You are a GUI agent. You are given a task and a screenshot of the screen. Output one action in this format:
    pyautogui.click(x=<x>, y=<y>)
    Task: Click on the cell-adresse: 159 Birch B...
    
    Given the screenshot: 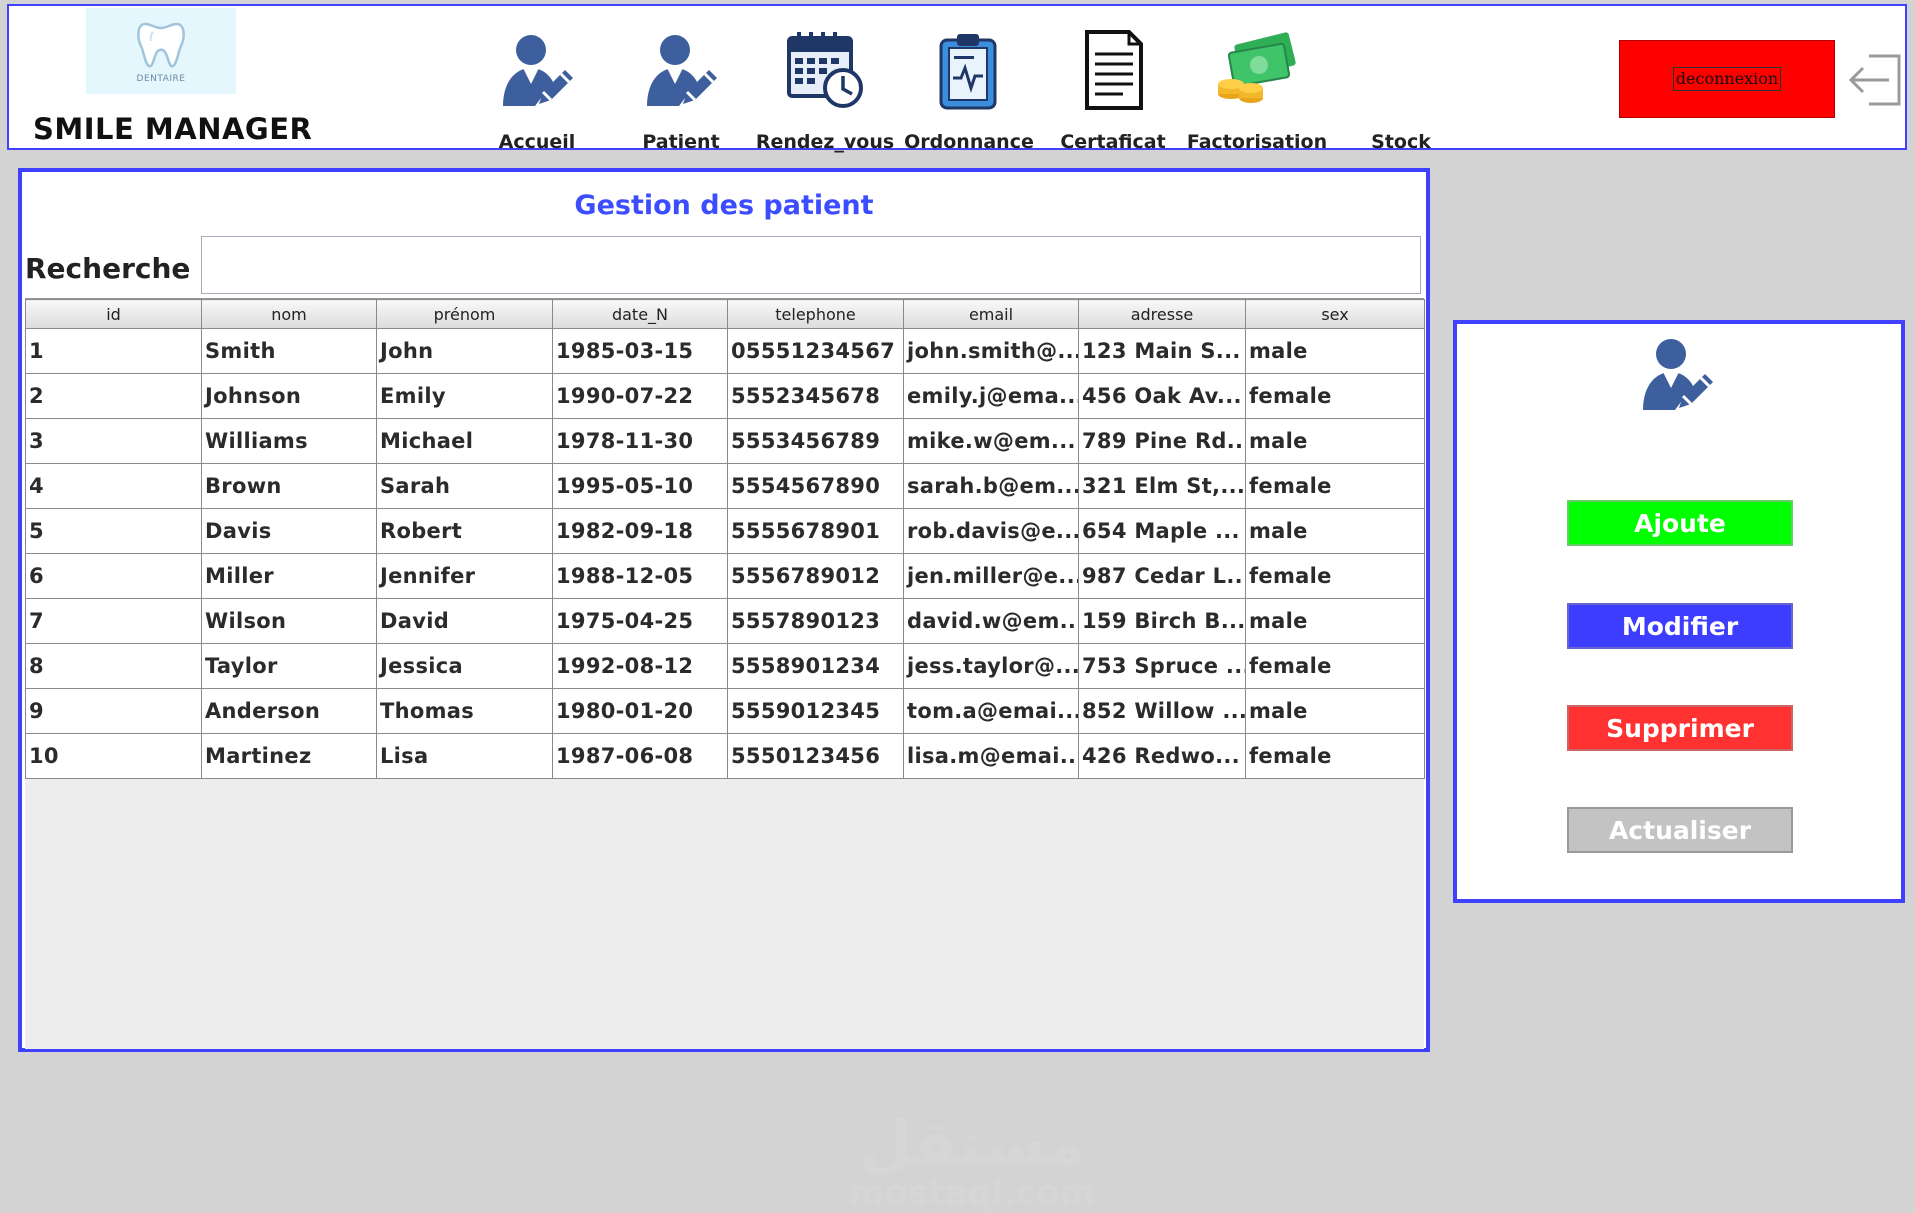 What is the action you would take?
    pyautogui.click(x=1162, y=621)
    